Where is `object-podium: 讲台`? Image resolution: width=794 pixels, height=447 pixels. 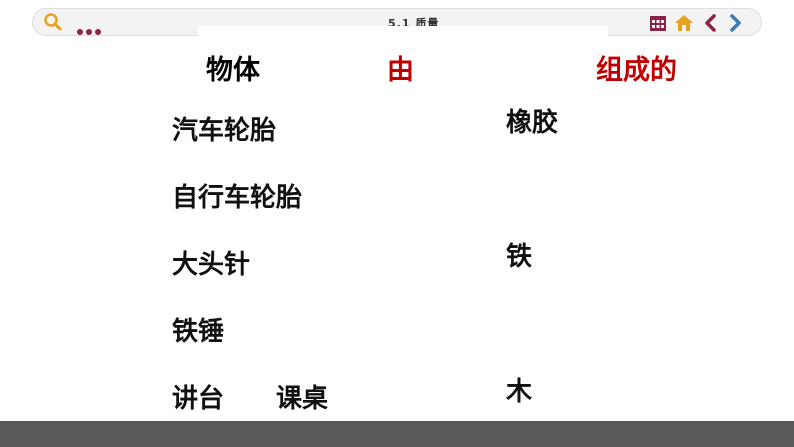
object-podium: 讲台 is located at coordinates (198, 399).